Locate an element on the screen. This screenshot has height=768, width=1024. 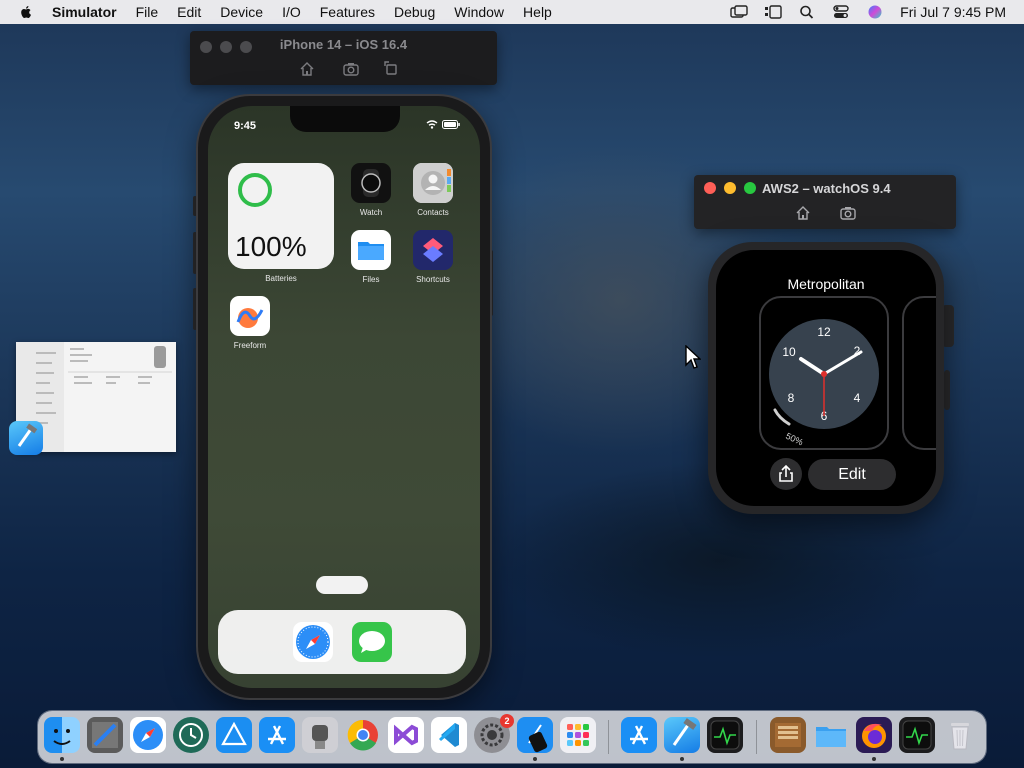
next-face-preview is located at coordinates (919, 373).